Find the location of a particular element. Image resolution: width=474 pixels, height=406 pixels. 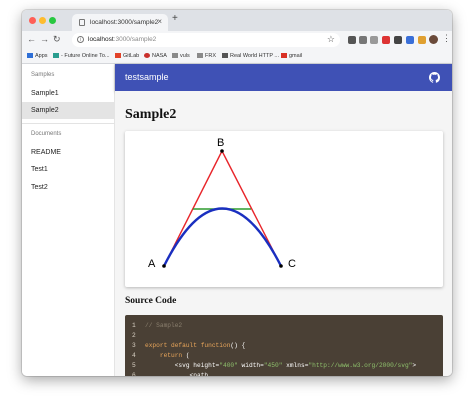

browser-tab: localhost:3000/sample2 × is located at coordinates (120, 22).